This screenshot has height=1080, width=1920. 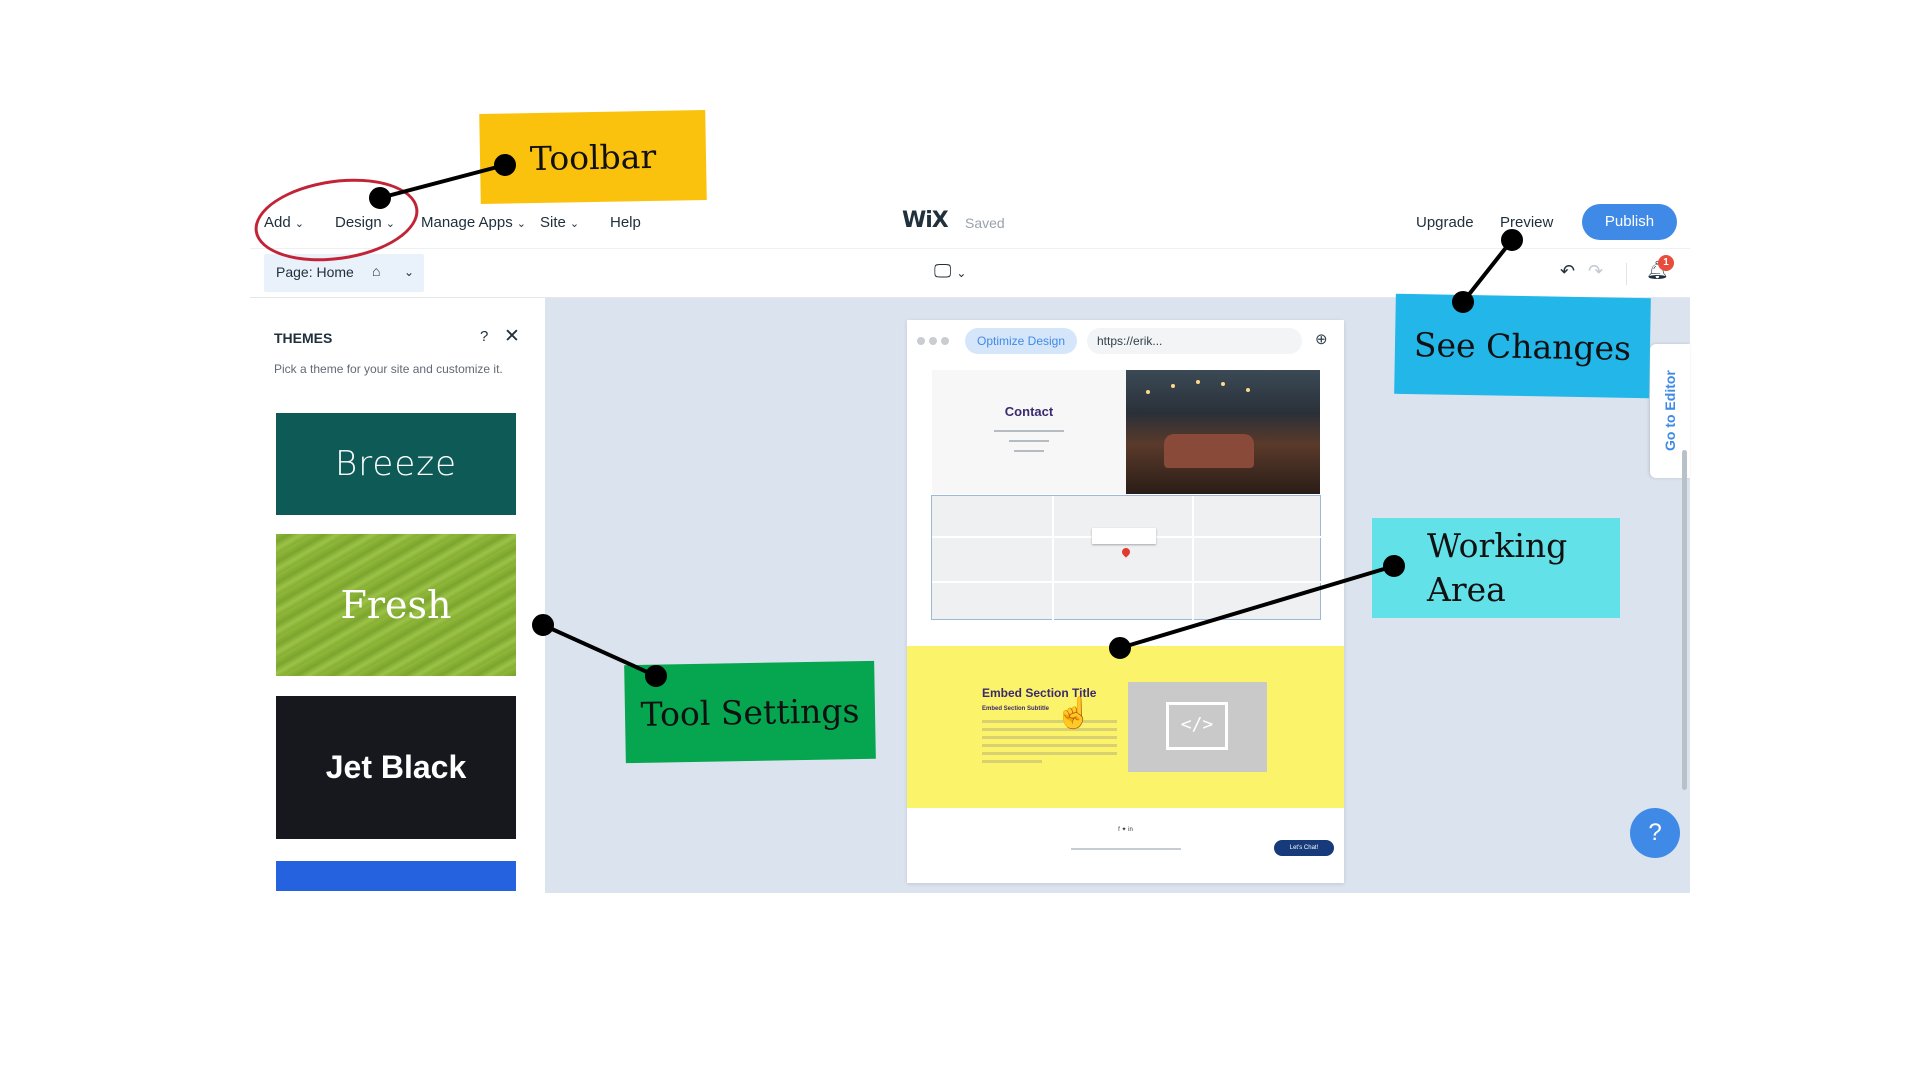 I want to click on themes-panel-title: THEMES, so click(x=303, y=338).